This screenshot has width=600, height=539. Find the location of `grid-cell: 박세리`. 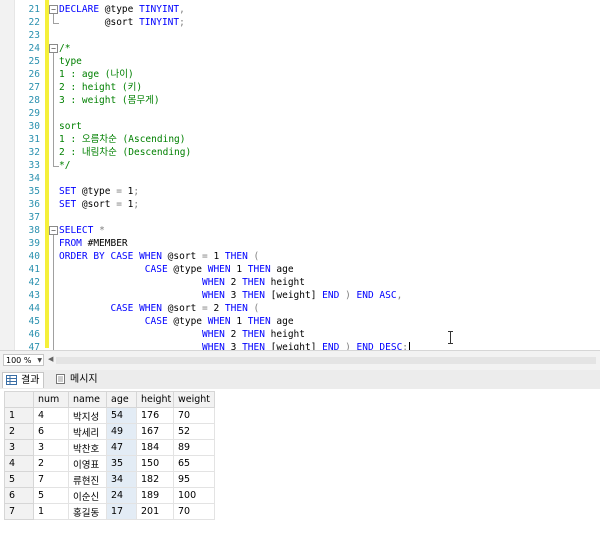

grid-cell: 박세리 is located at coordinates (87, 431).